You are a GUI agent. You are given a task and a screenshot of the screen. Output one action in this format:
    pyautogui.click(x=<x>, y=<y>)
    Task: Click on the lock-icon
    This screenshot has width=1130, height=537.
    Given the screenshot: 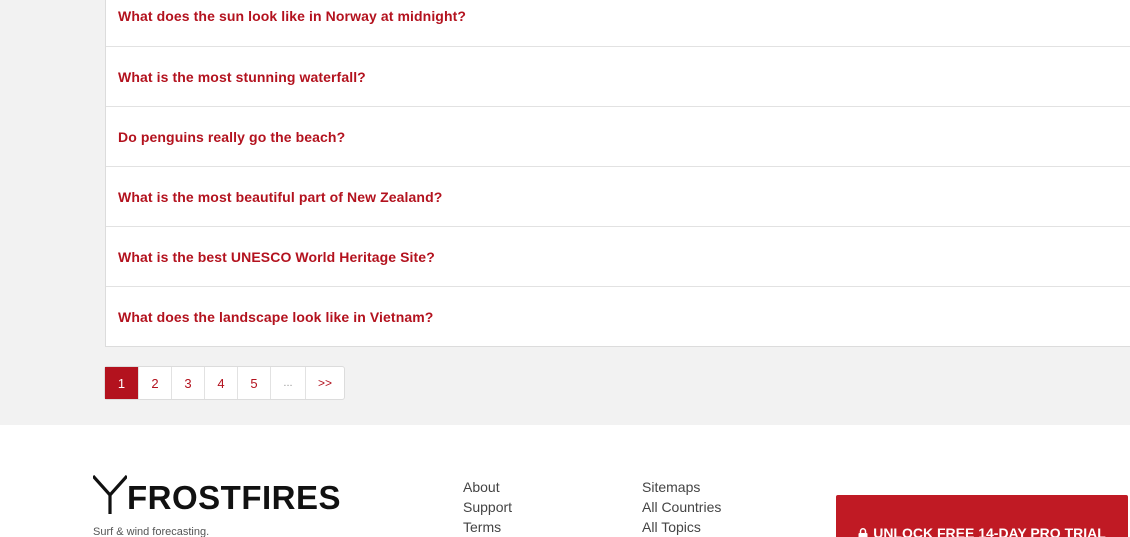 What is the action you would take?
    pyautogui.click(x=863, y=532)
    